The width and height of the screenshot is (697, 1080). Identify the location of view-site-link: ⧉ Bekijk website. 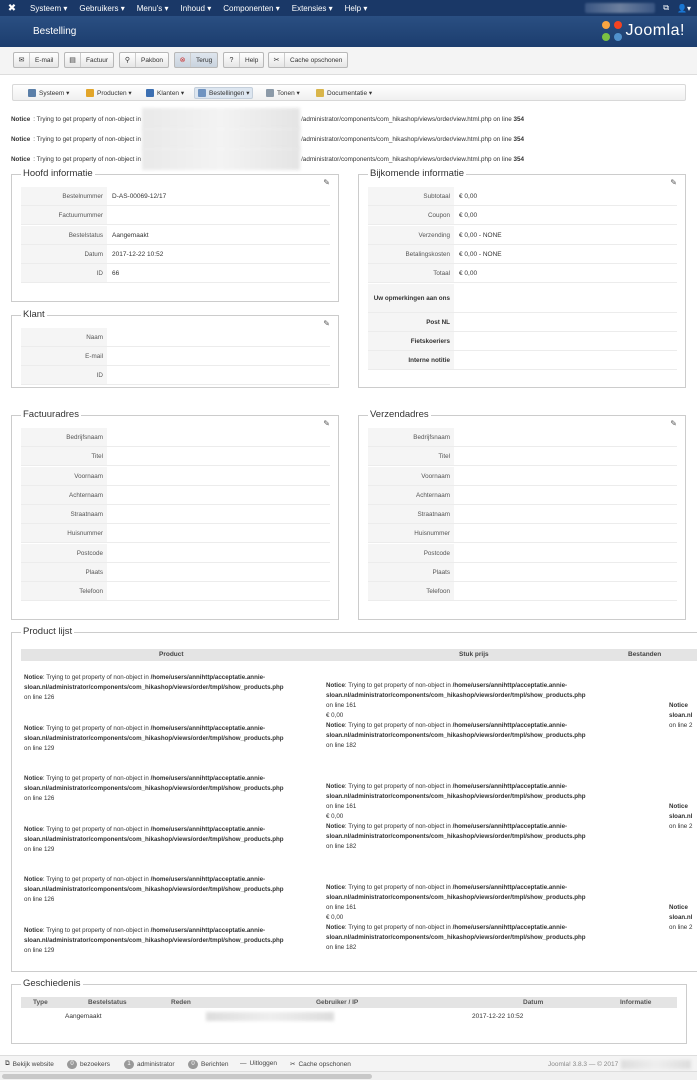
(29, 1064).